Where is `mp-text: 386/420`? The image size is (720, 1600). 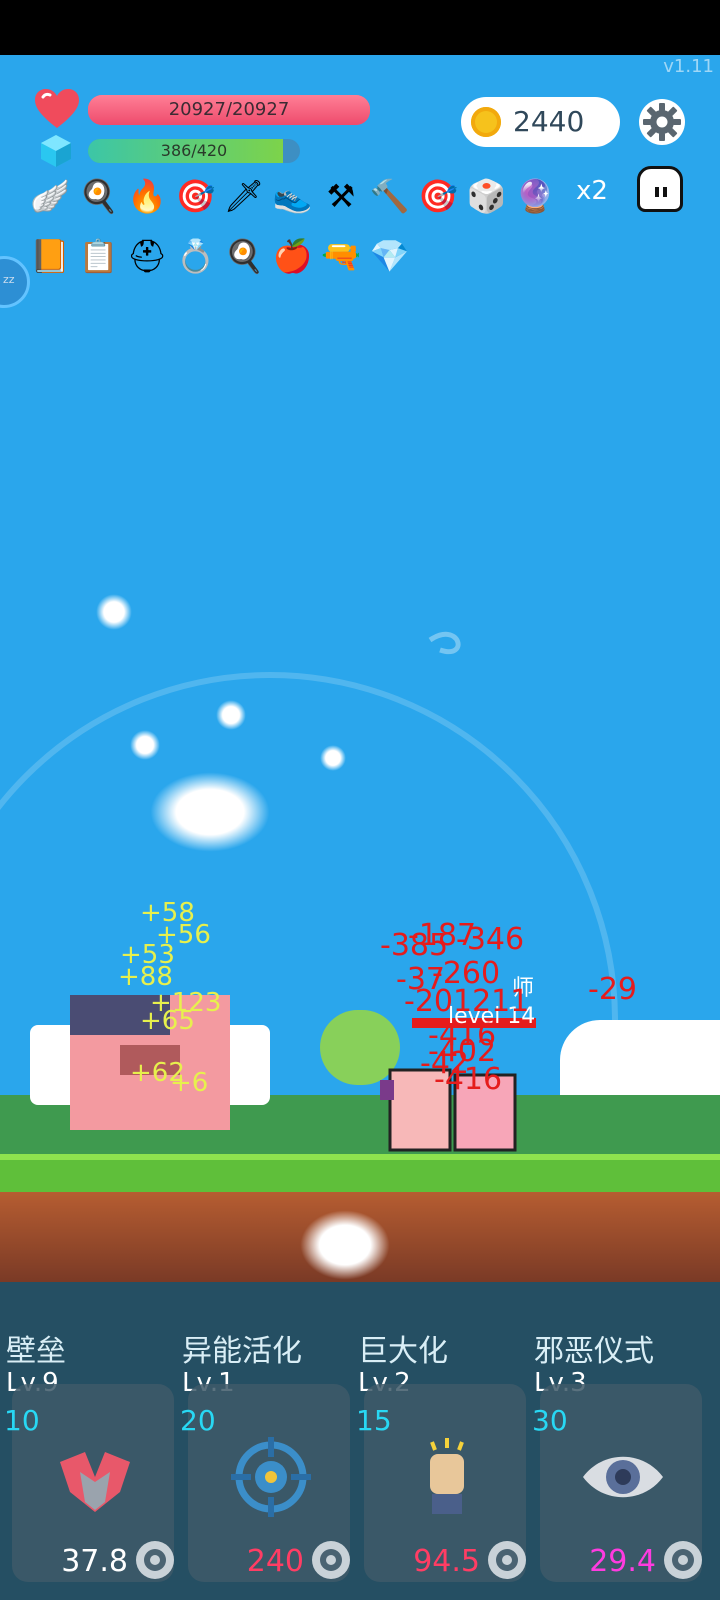
mp-text: 386/420 is located at coordinates (194, 150).